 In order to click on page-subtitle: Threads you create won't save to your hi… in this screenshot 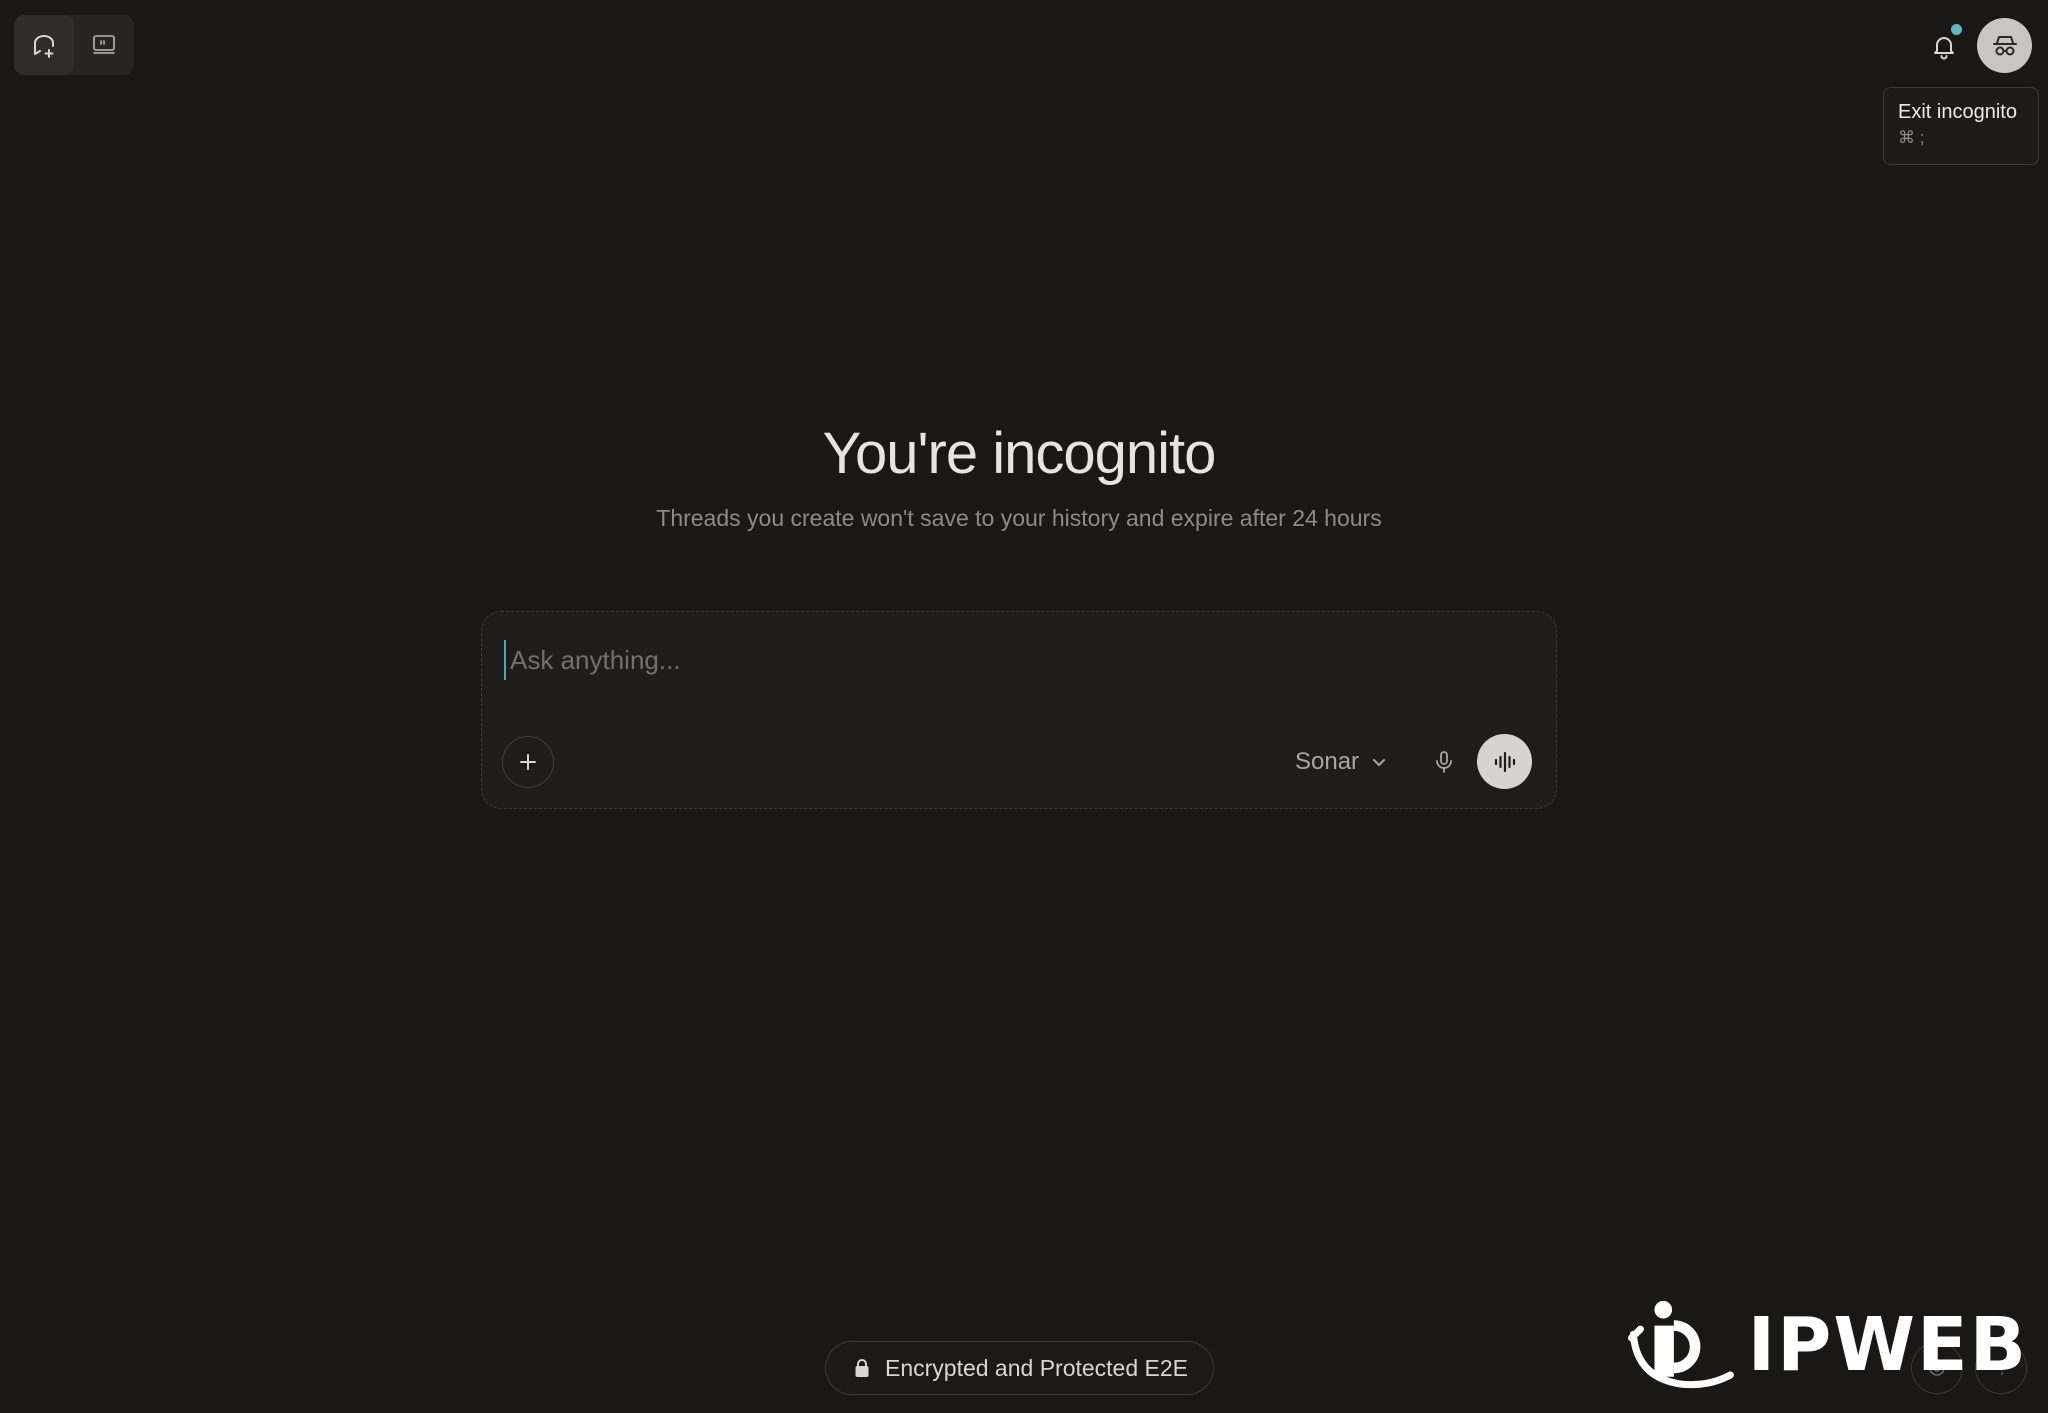, I will do `click(1019, 518)`.